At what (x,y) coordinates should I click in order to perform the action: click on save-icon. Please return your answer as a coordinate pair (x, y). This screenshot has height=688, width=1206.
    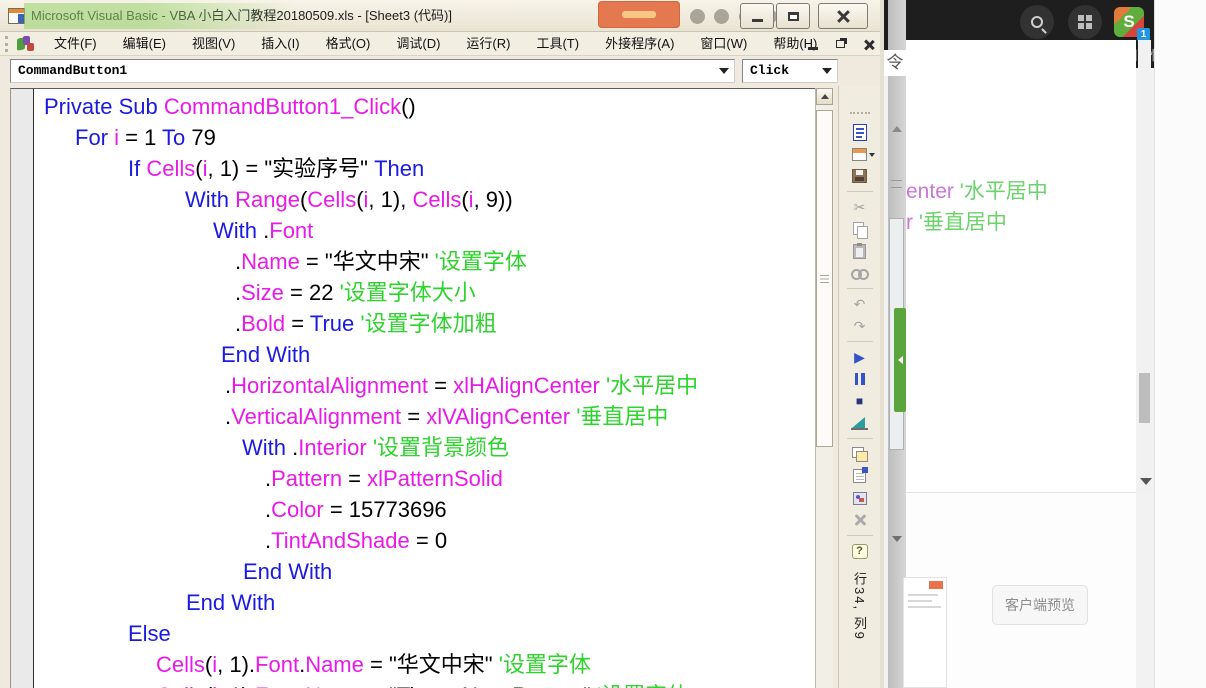
    Looking at the image, I should click on (860, 176).